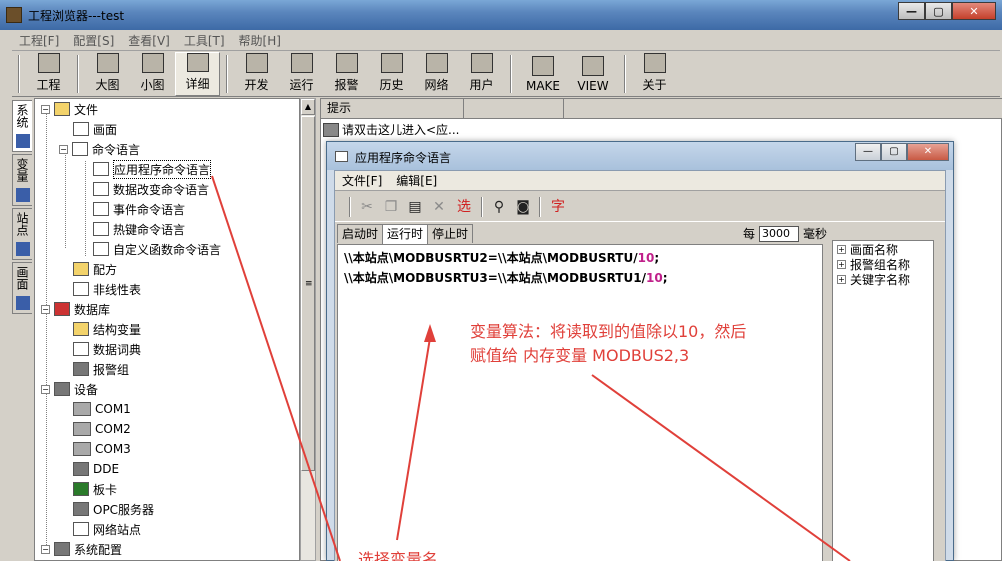 The image size is (1002, 561). Describe the element at coordinates (152, 74) in the screenshot. I see `small-icon-button: 小图` at that location.